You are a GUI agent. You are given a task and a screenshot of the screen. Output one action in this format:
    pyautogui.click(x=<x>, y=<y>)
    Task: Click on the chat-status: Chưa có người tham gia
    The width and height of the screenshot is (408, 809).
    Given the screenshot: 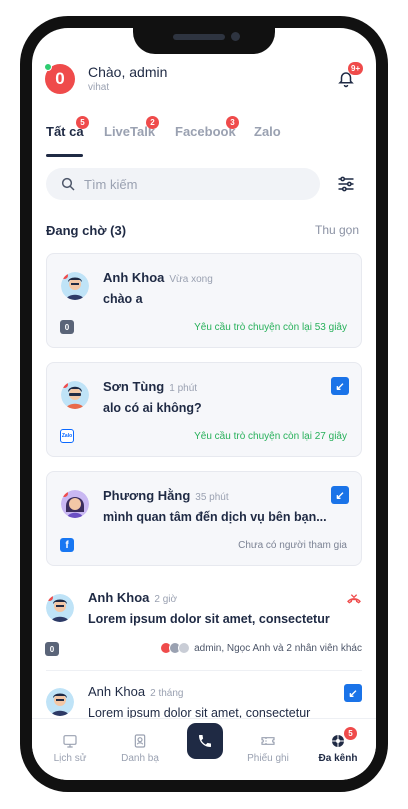 What is the action you would take?
    pyautogui.click(x=292, y=545)
    